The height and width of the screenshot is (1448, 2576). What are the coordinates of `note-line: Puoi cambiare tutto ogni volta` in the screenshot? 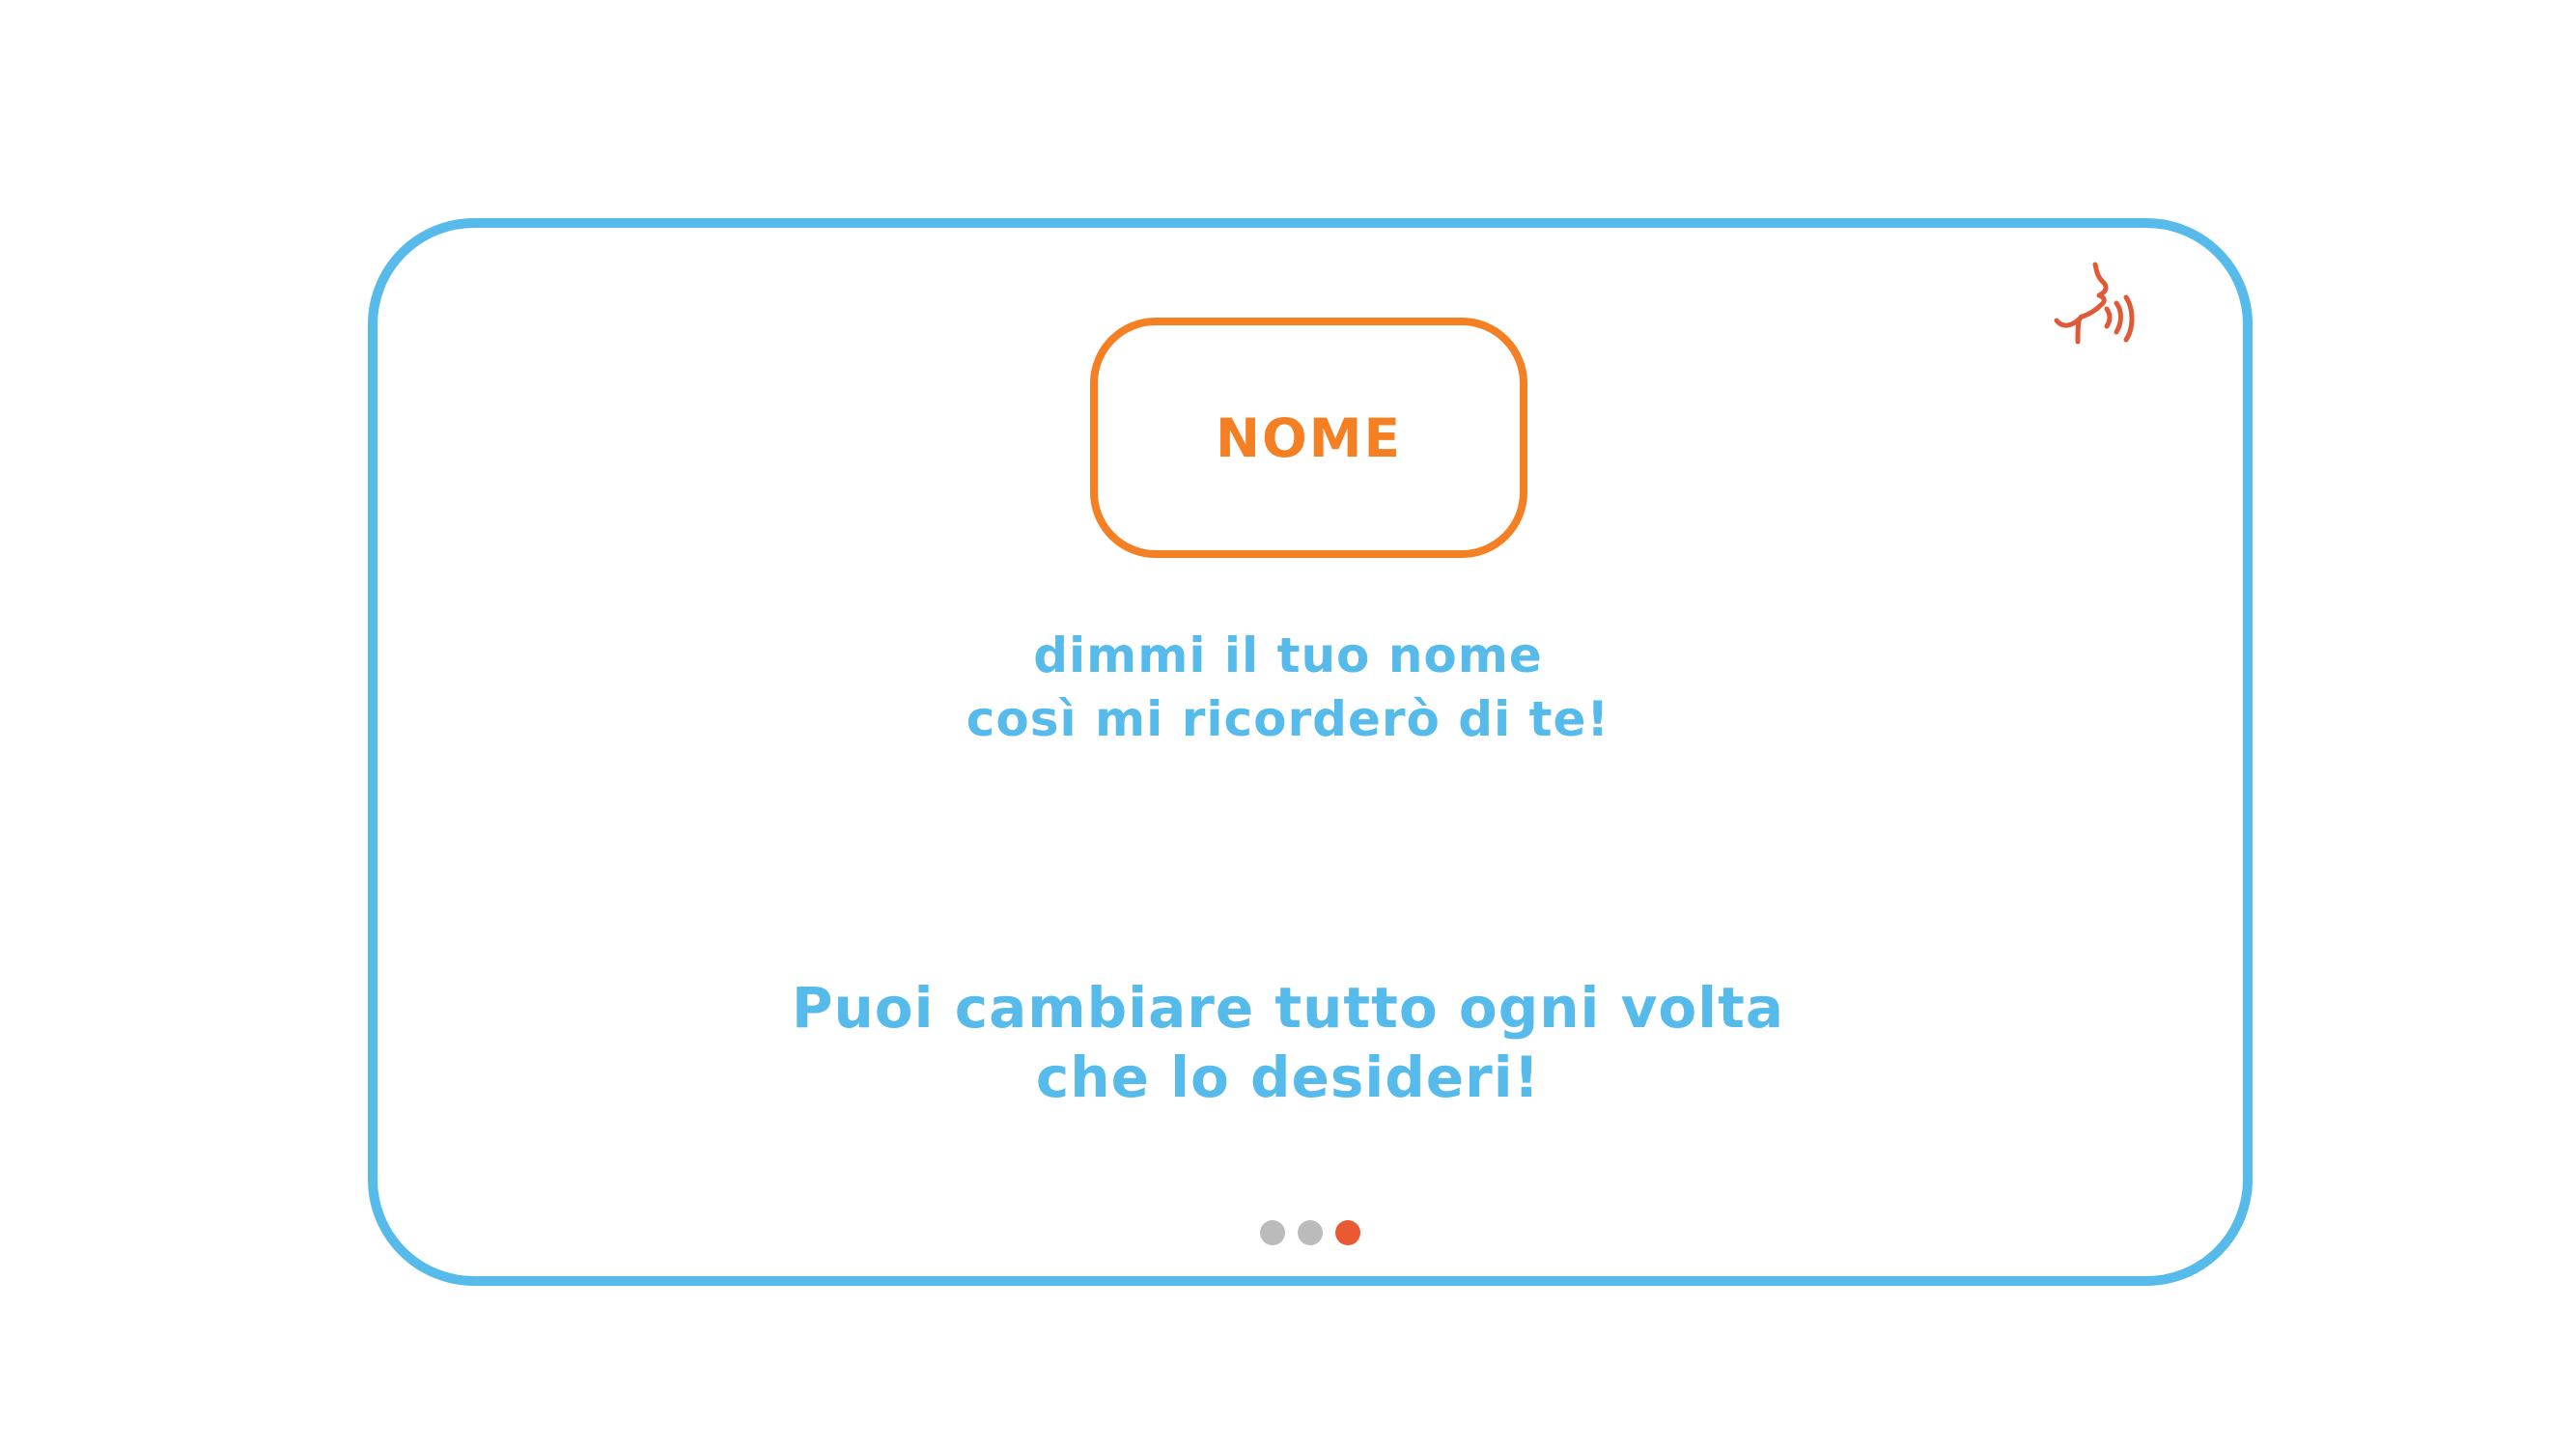 It's located at (1288, 1008).